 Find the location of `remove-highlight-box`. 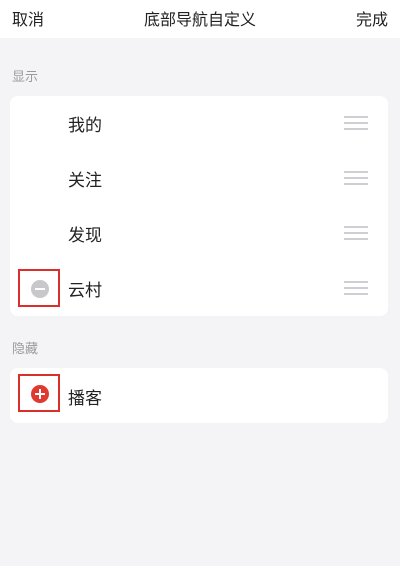

remove-highlight-box is located at coordinates (39, 288).